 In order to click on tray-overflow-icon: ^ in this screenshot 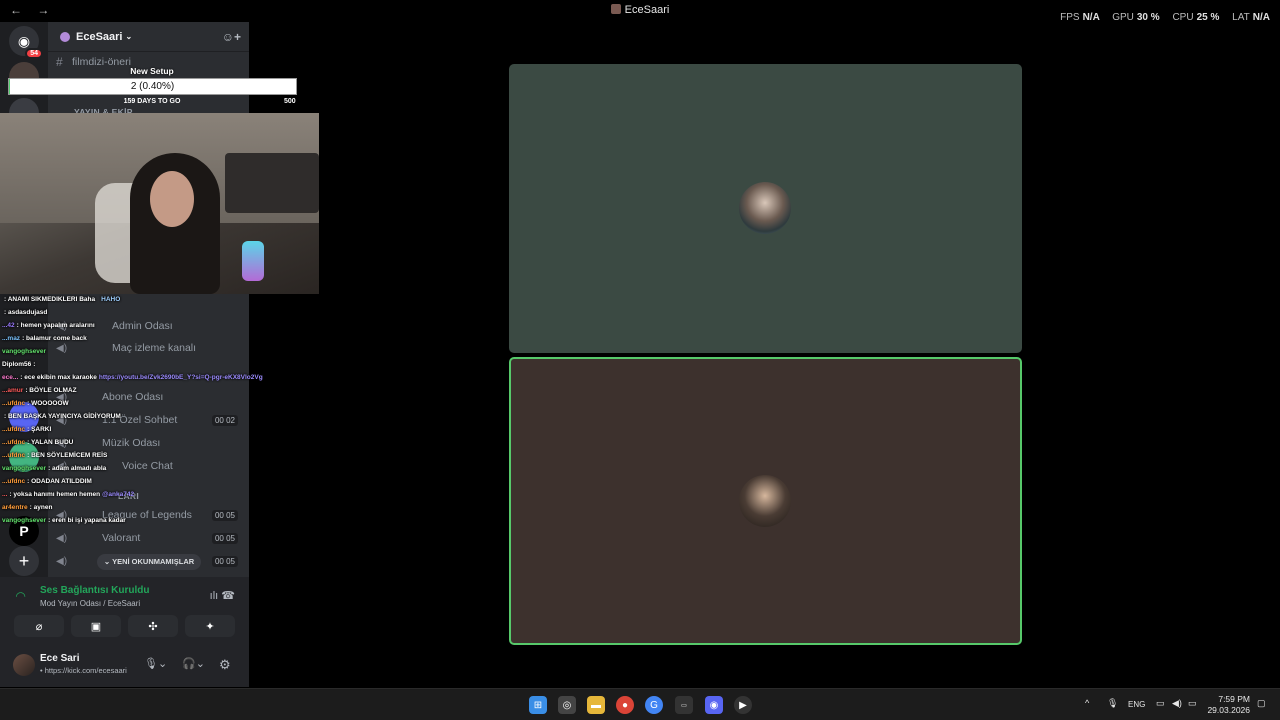, I will do `click(1087, 703)`.